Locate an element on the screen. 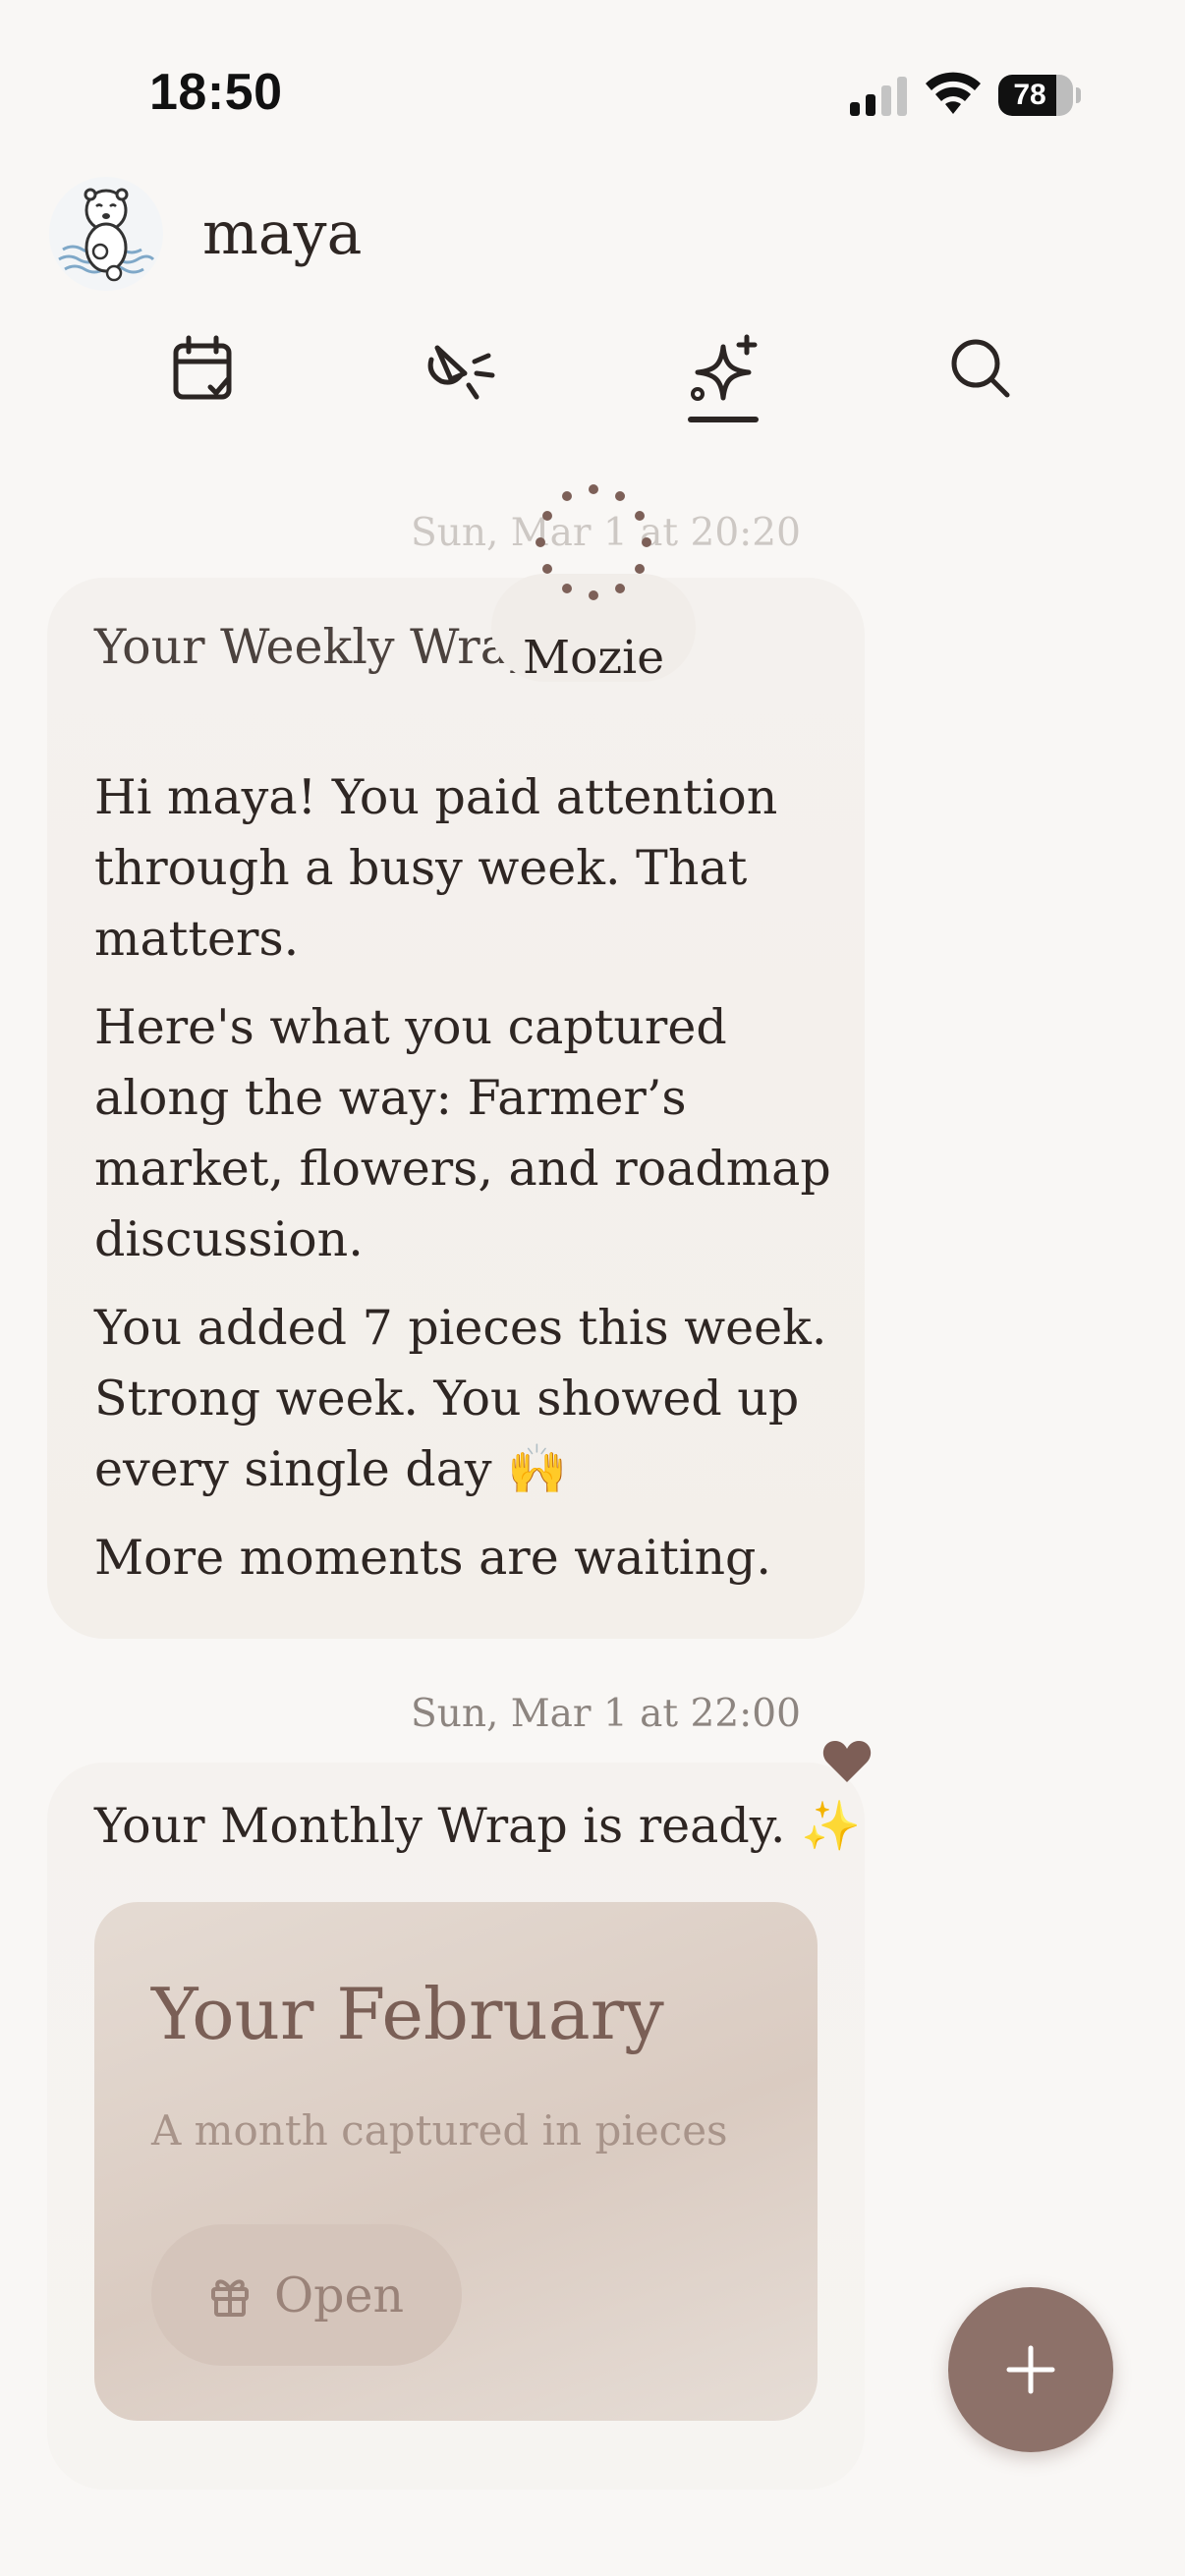 This screenshot has height=2576, width=1185. battery-indicator: 78 is located at coordinates (1040, 95).